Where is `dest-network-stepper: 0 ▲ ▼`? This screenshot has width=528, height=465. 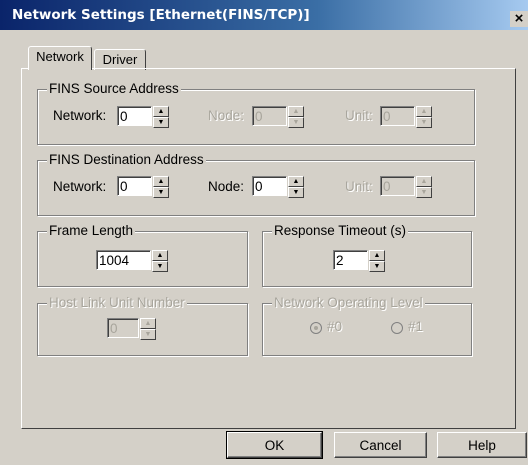
dest-network-stepper: 0 ▲ ▼ is located at coordinates (143, 187).